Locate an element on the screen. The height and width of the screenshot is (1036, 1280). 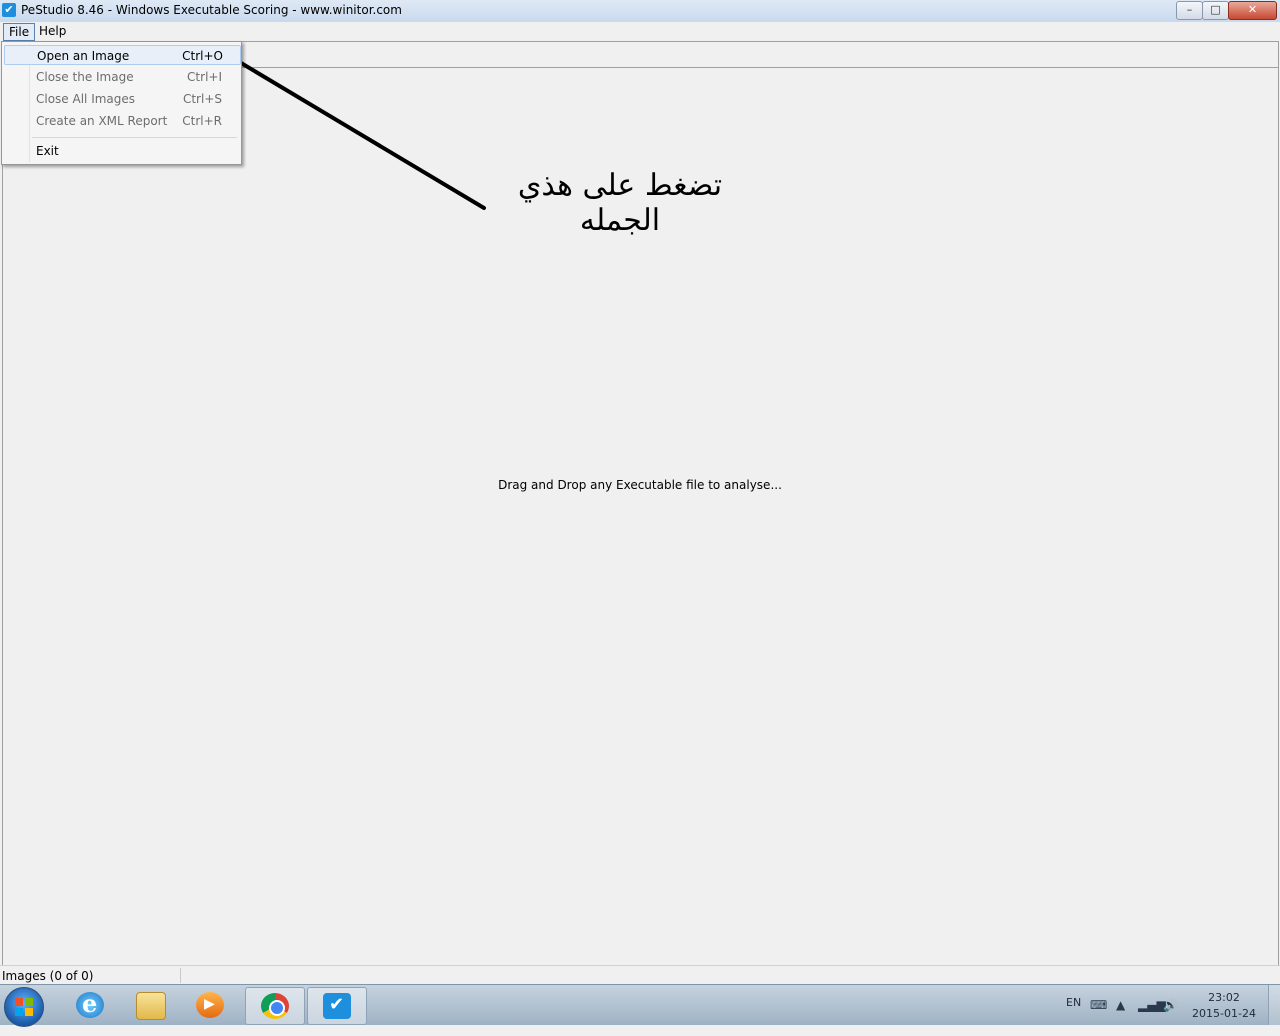
menu-item-label: Close the Image is located at coordinates (85, 77).